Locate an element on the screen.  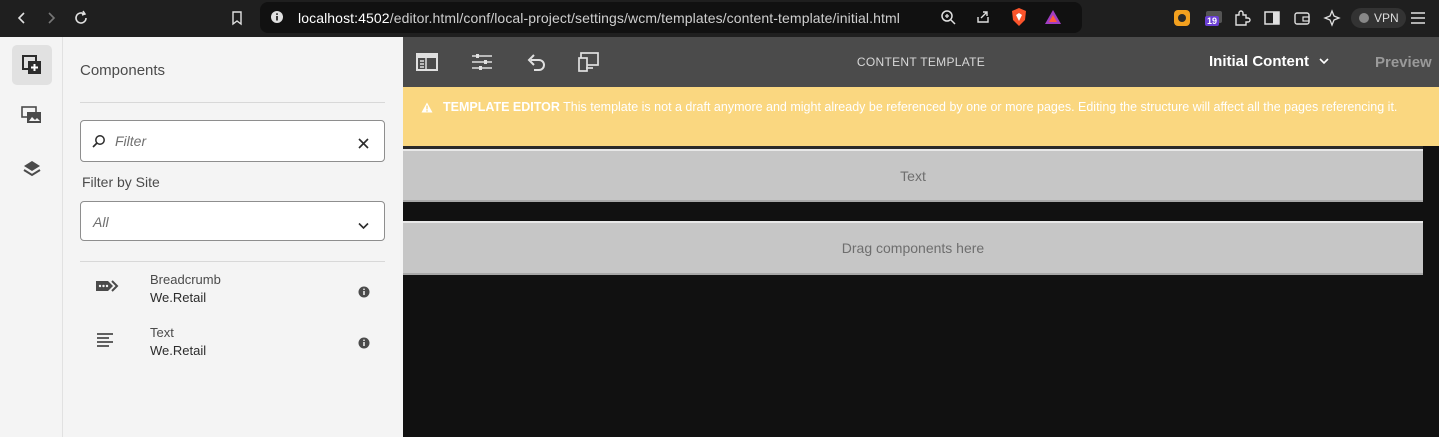
drag-components-dropzone: Drag components here is located at coordinates (913, 248).